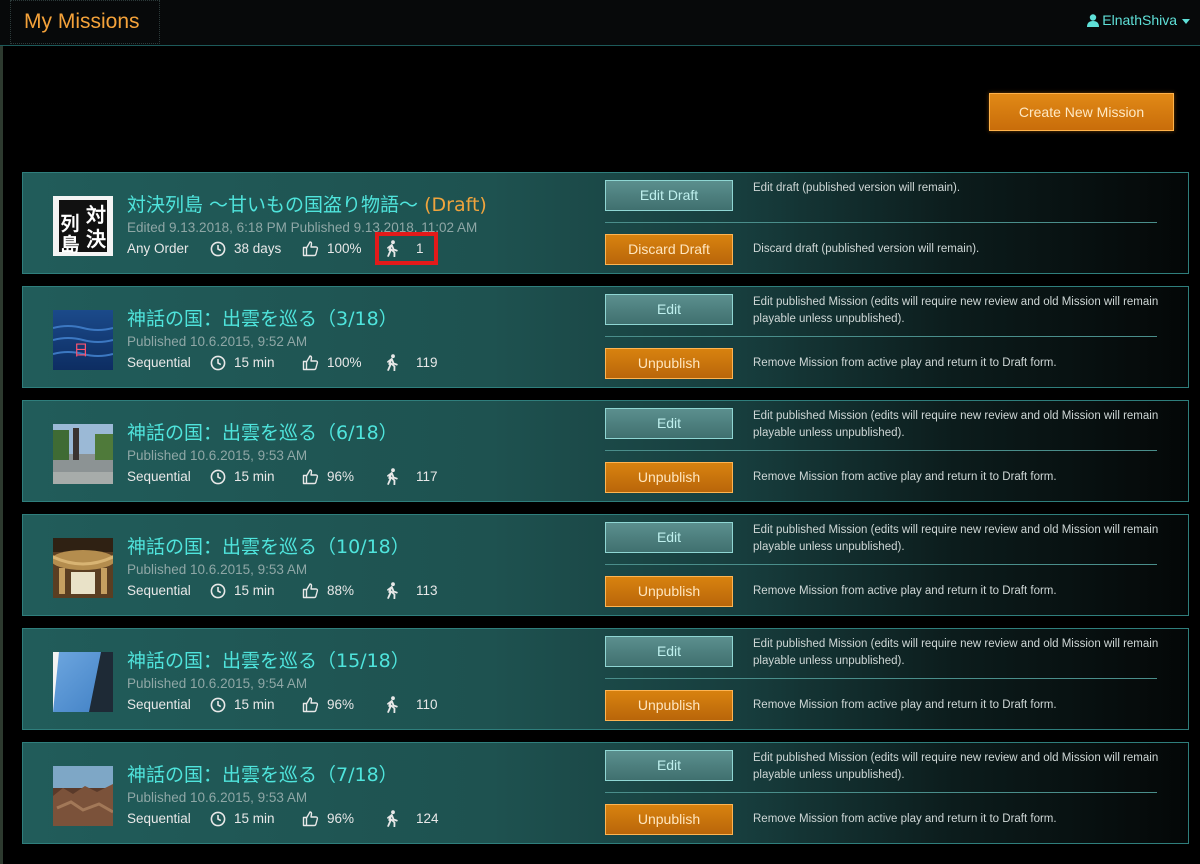 The width and height of the screenshot is (1200, 864). I want to click on user-menu: ElnathShiva, so click(1138, 20).